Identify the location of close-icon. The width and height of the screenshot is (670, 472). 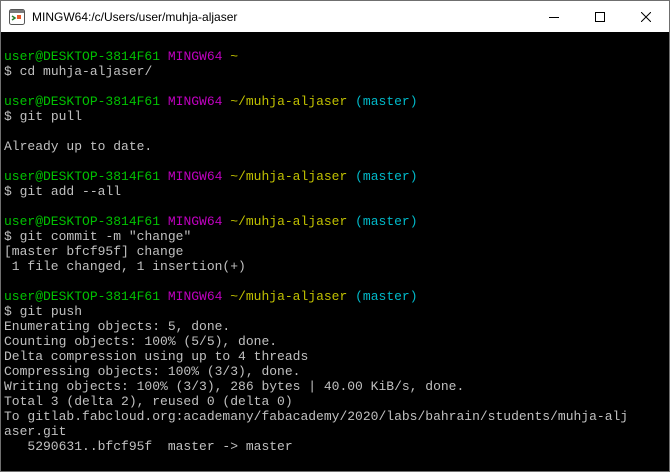
(646, 16).